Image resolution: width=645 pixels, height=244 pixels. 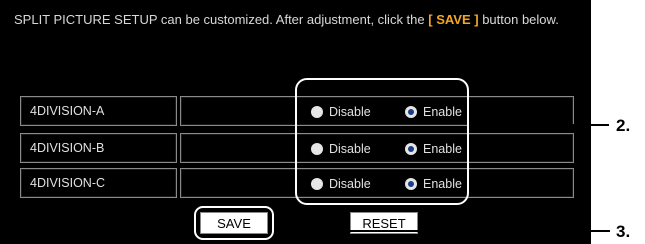 I want to click on instruction-save-keyword: [ SAVE ], so click(x=453, y=19).